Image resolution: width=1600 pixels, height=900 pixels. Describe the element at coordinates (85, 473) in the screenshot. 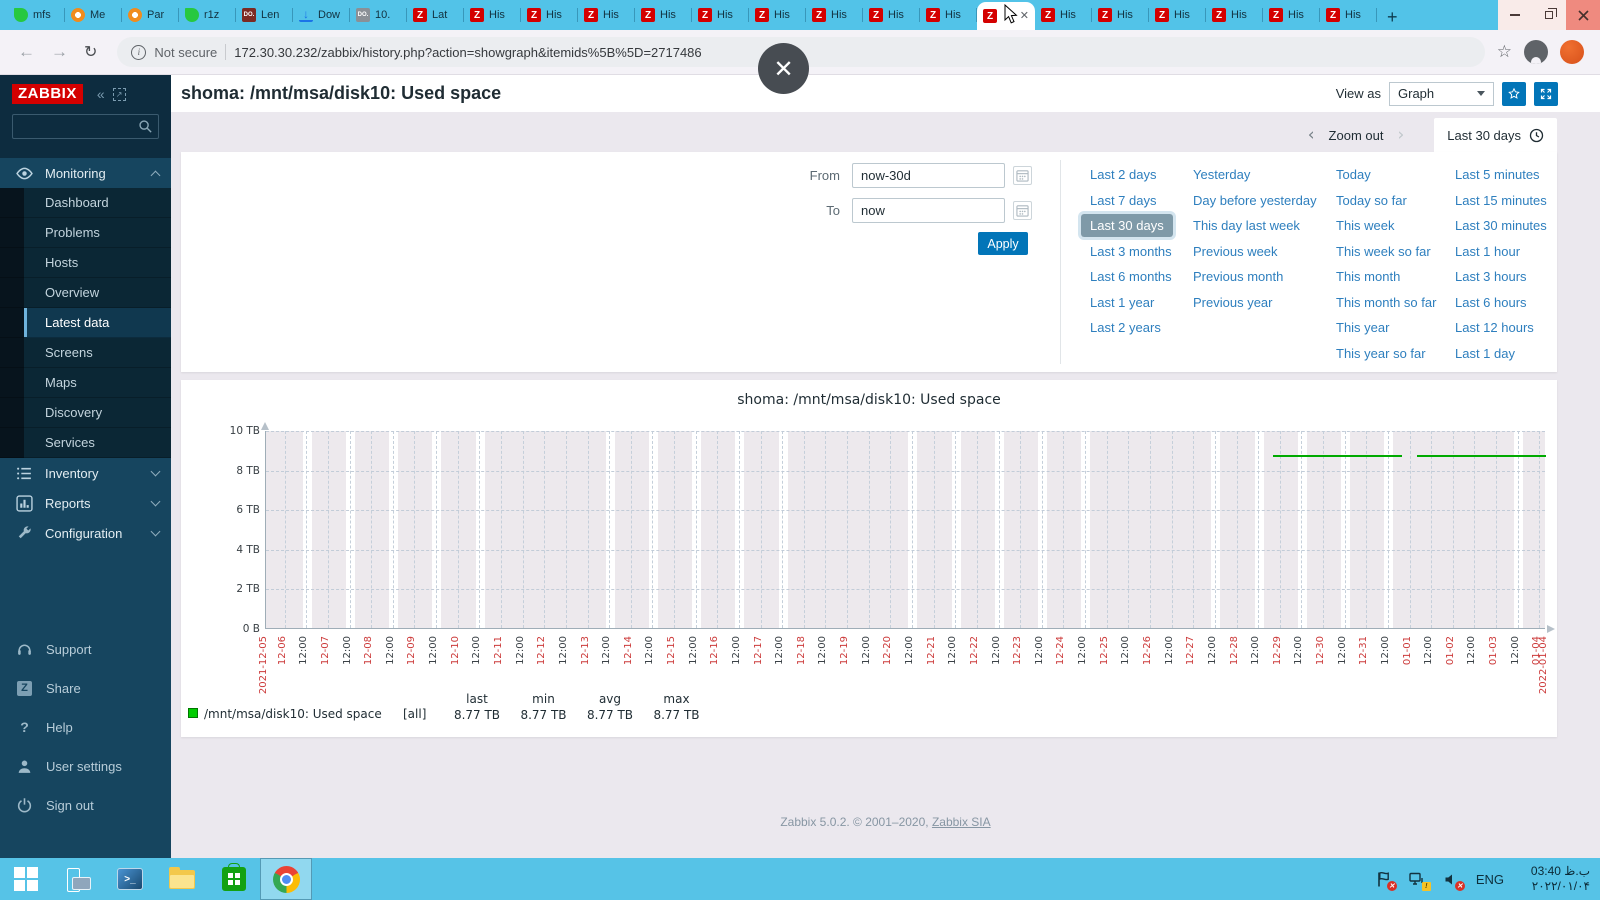

I see `sidebar-item-inventory: Inventory` at that location.